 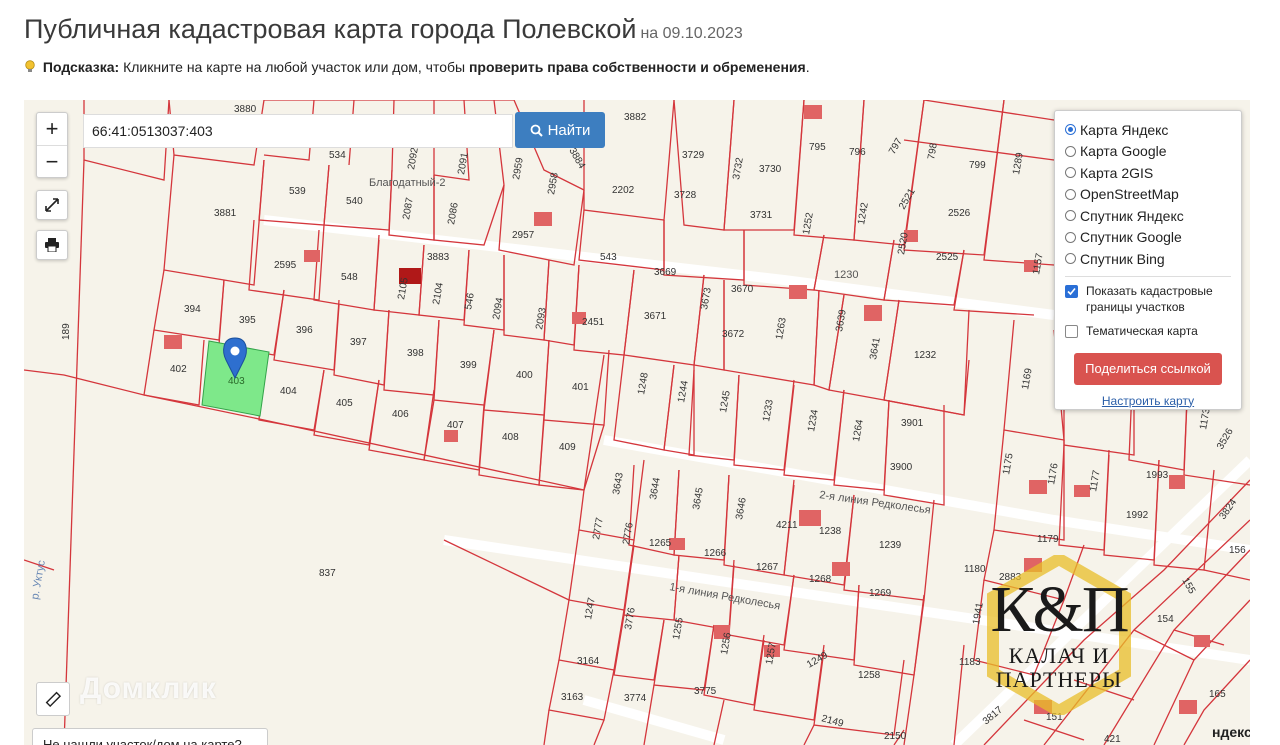 I want to click on layer-option-google-satellite: Спутник Google, so click(x=1148, y=238).